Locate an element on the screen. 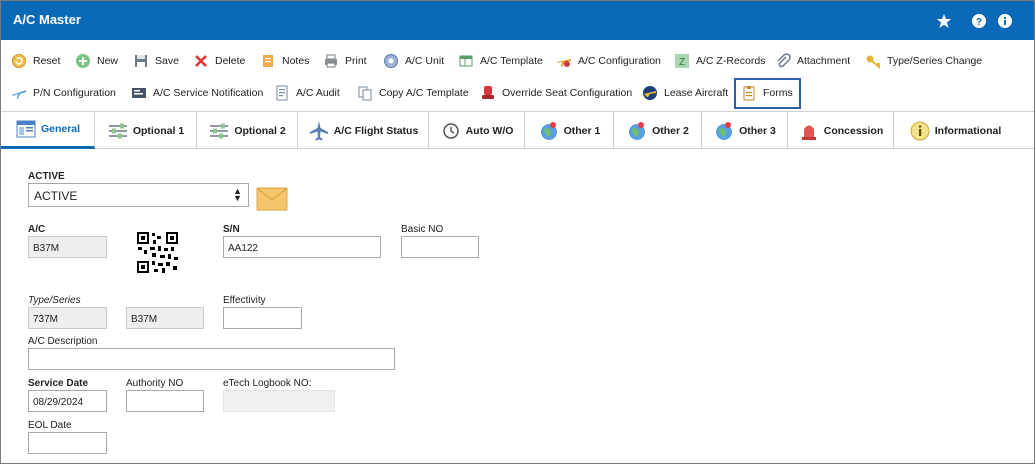 Image resolution: width=1035 pixels, height=464 pixels. new-icon is located at coordinates (83, 61).